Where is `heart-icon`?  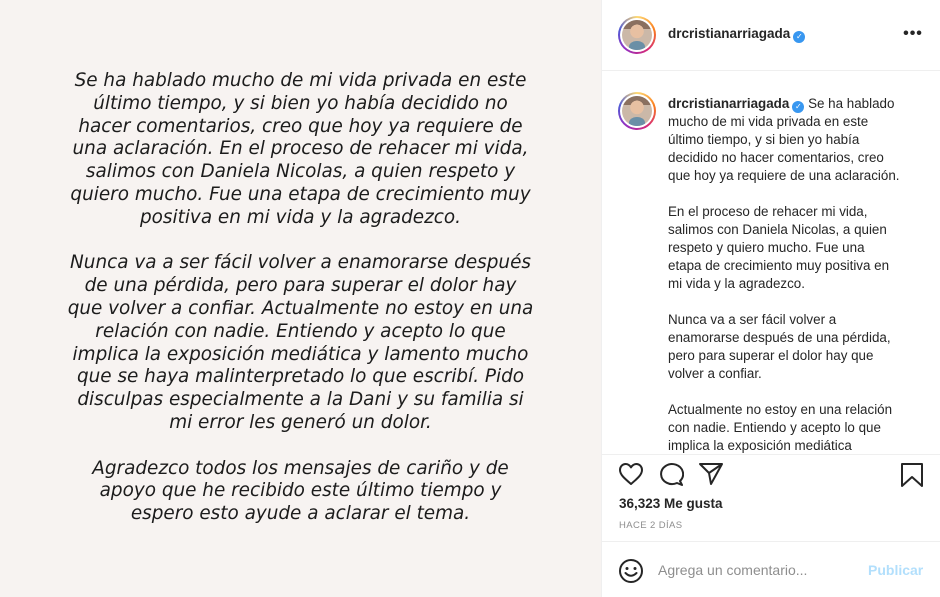
heart-icon is located at coordinates (631, 476).